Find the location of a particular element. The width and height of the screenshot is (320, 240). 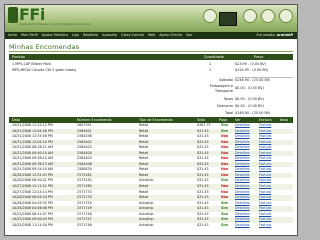

product-name: MPS-MEGA Circuito (30 5 gram tubes) is located at coordinates (44, 70).